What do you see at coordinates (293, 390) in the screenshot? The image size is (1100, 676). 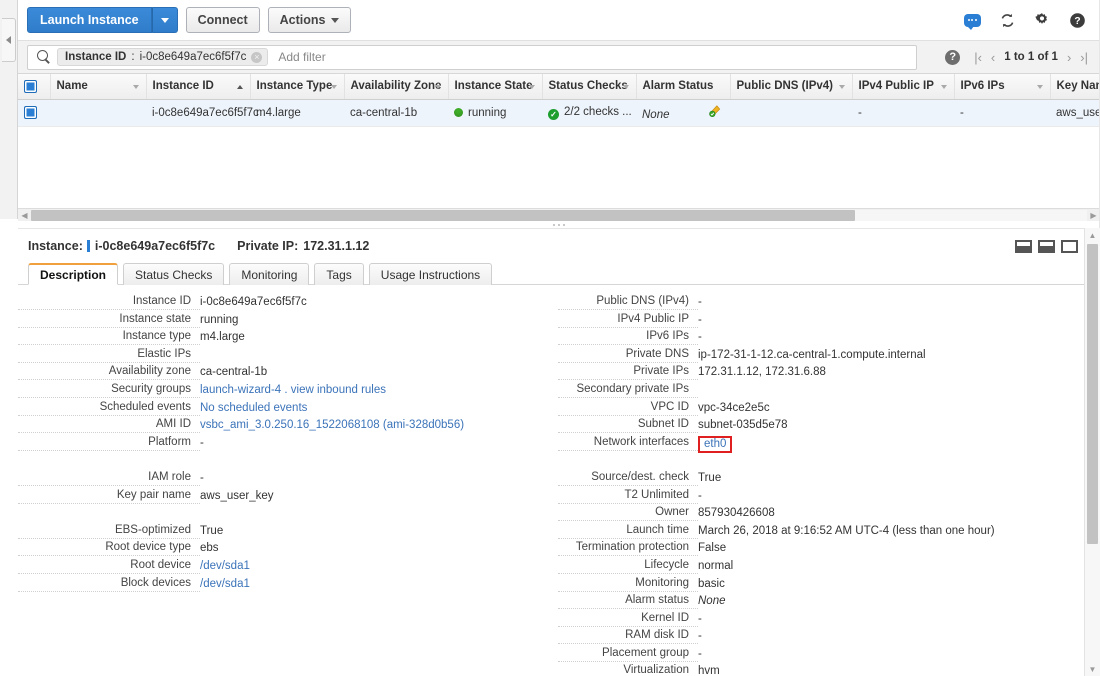 I see `field-value: launch-wizard-4 . view inbound rules` at bounding box center [293, 390].